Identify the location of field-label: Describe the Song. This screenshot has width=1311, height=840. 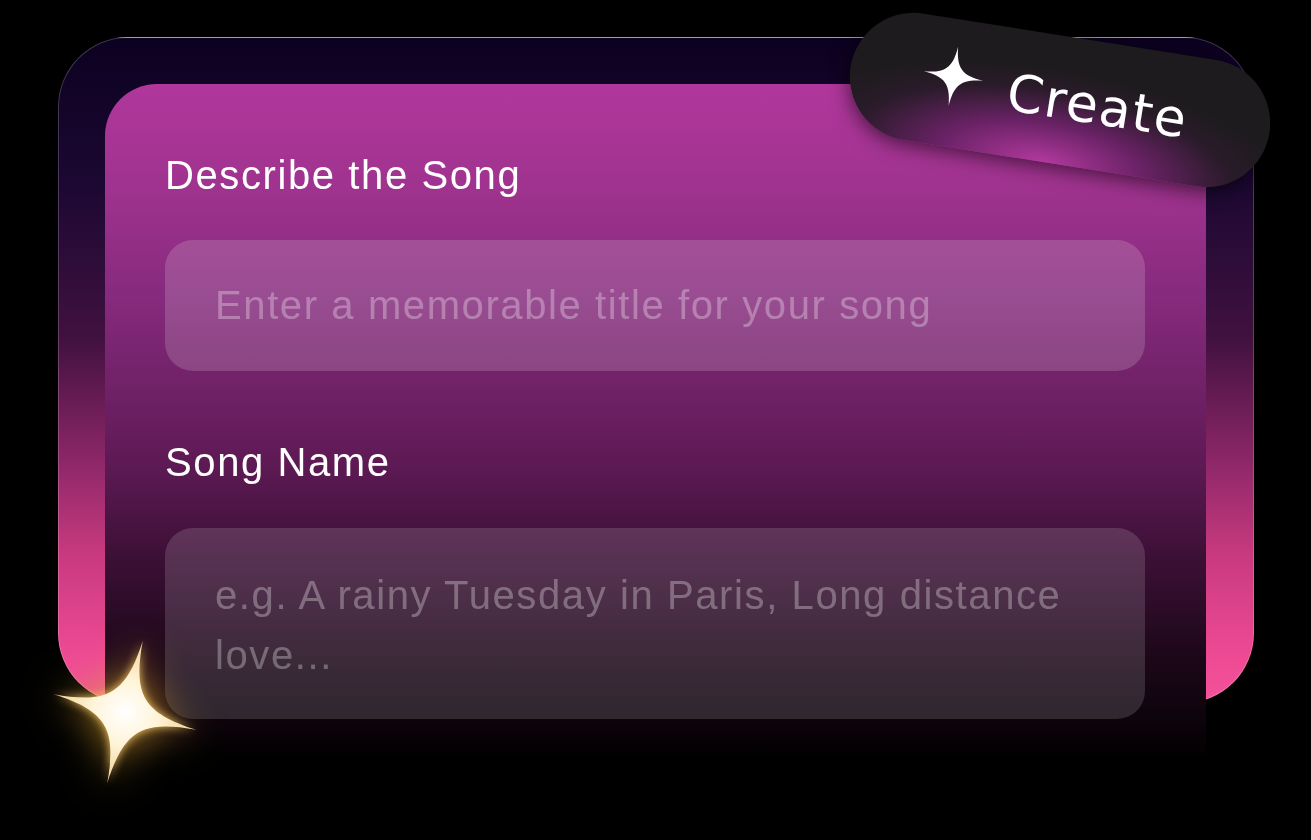
(343, 175).